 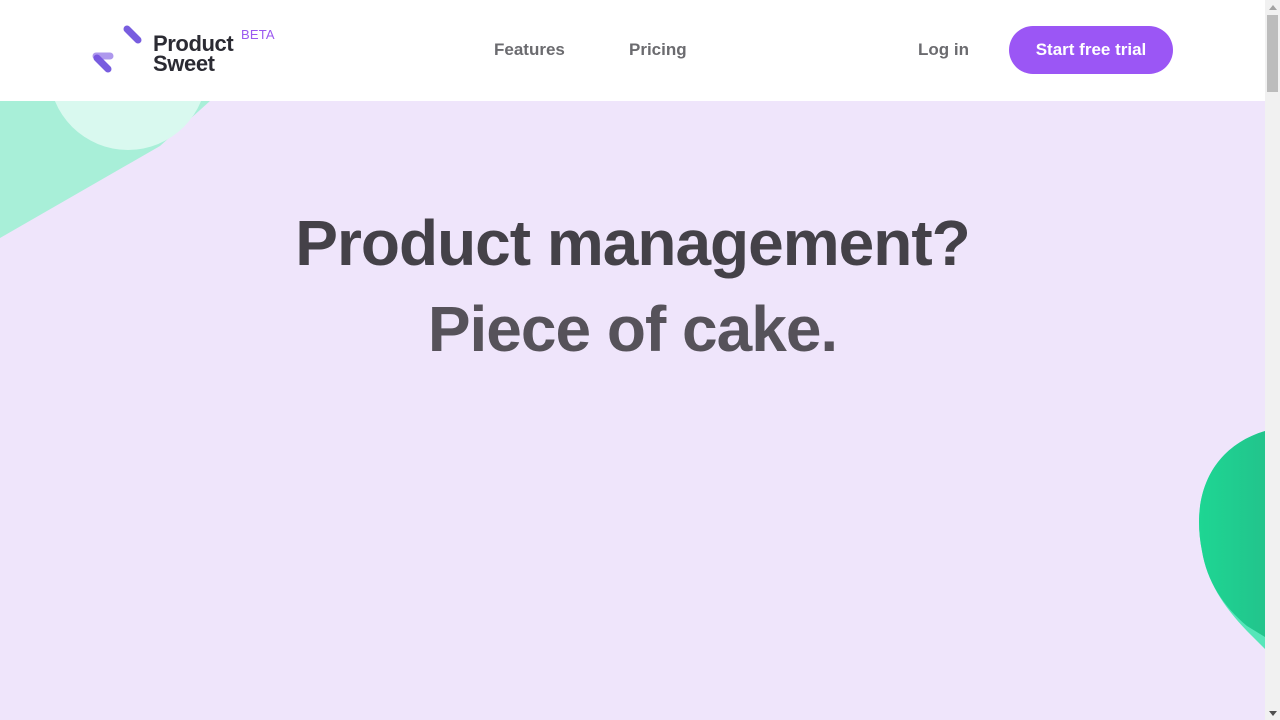 I want to click on beta-badge: BETA, so click(x=258, y=34).